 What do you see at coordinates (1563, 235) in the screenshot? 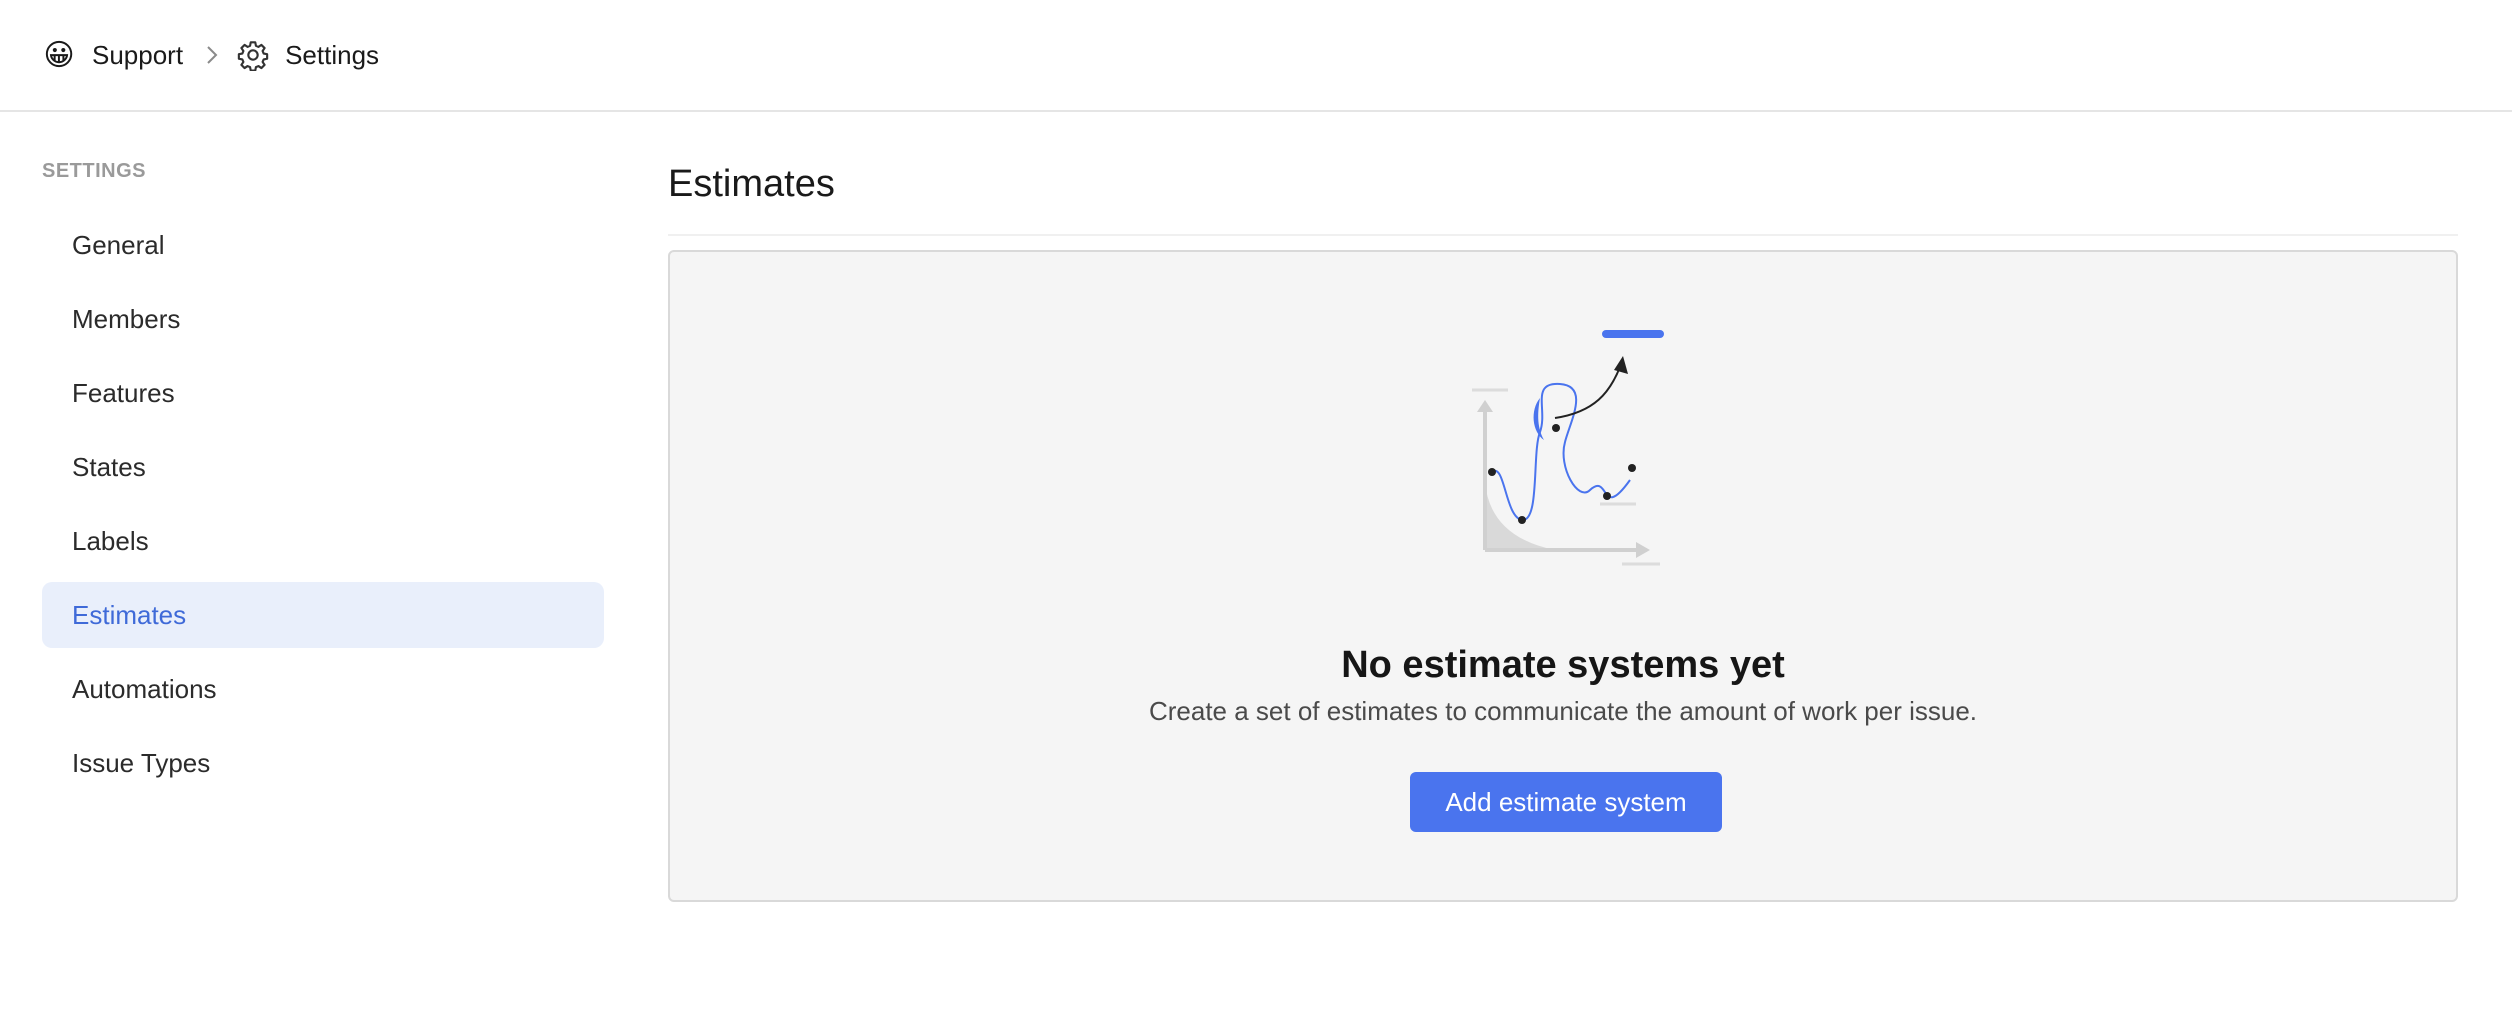
I see `divider` at bounding box center [1563, 235].